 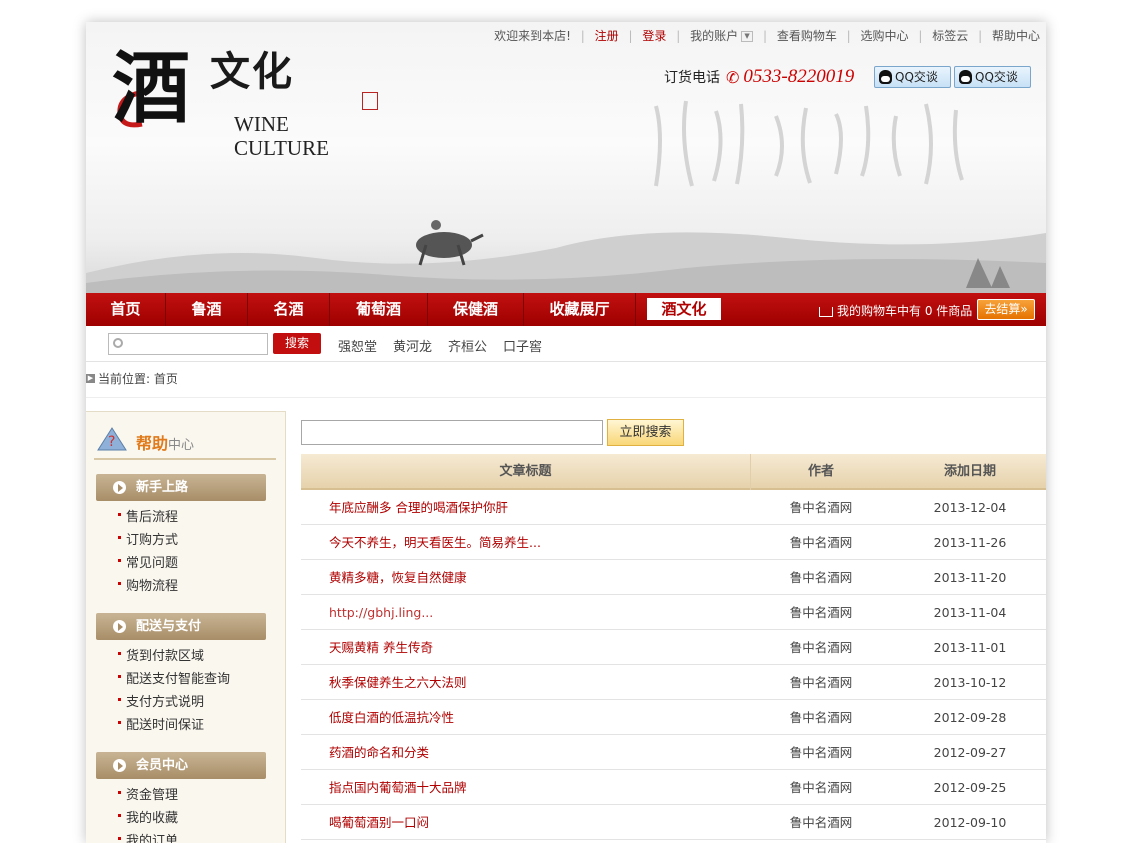 What do you see at coordinates (970, 717) in the screenshot?
I see `article-date: 2012-09-28` at bounding box center [970, 717].